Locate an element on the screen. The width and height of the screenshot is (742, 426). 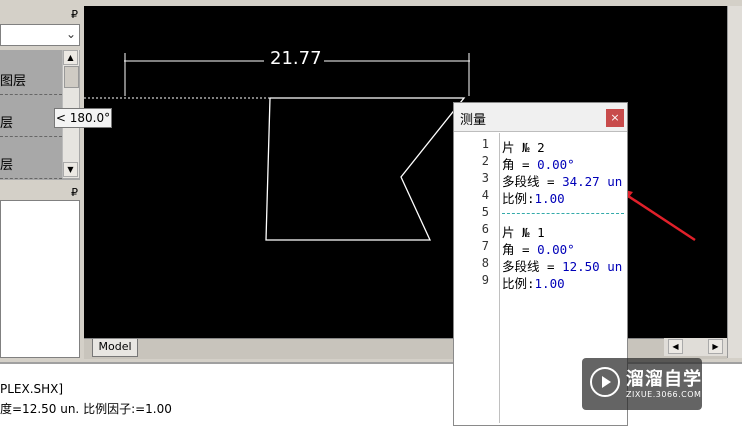
line-number: 5 is located at coordinates (485, 212).